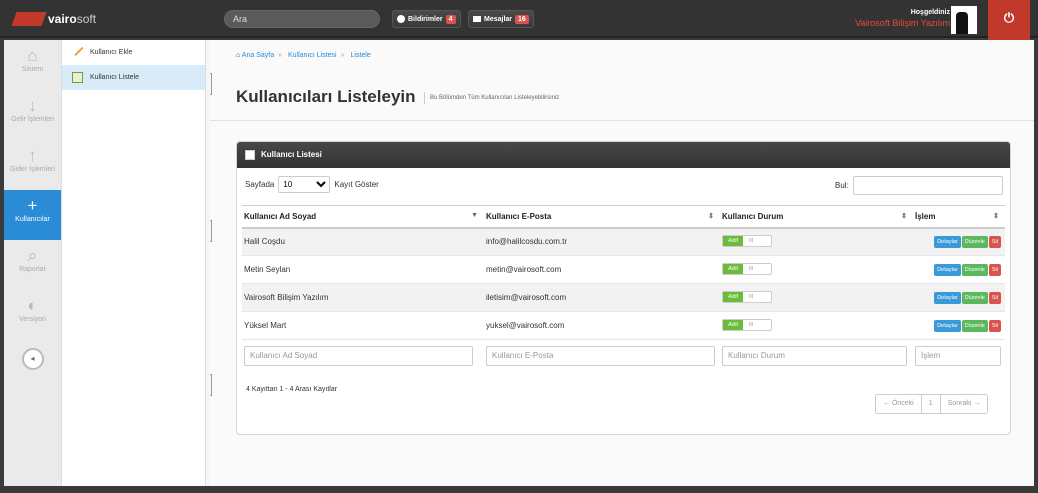  I want to click on paperclip-icon: ⌕, so click(32, 255).